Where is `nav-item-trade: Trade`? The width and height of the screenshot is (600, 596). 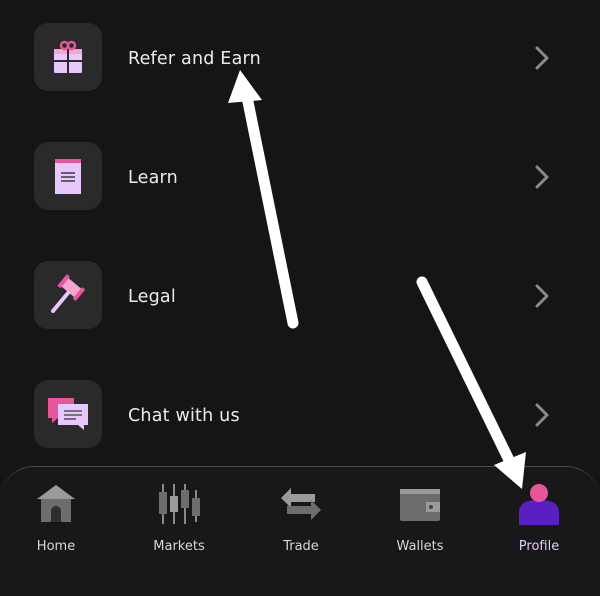
nav-item-trade: Trade is located at coordinates (301, 522).